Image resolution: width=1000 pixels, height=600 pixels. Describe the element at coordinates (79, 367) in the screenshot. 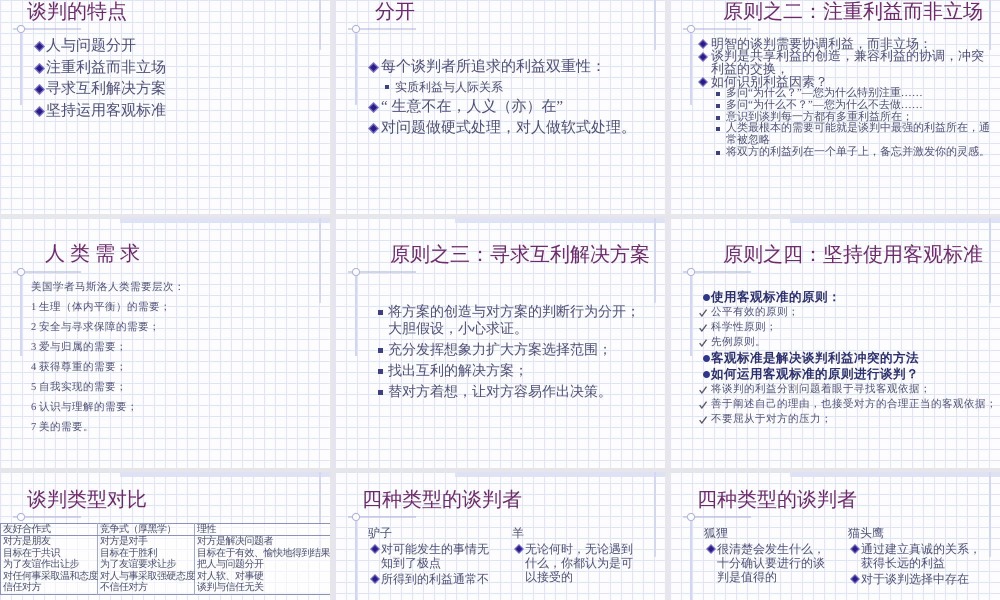

I see `body-text: 4 获得尊重的需要；` at that location.